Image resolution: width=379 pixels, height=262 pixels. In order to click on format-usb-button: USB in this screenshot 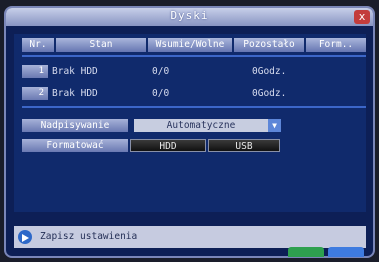, I will do `click(244, 145)`.